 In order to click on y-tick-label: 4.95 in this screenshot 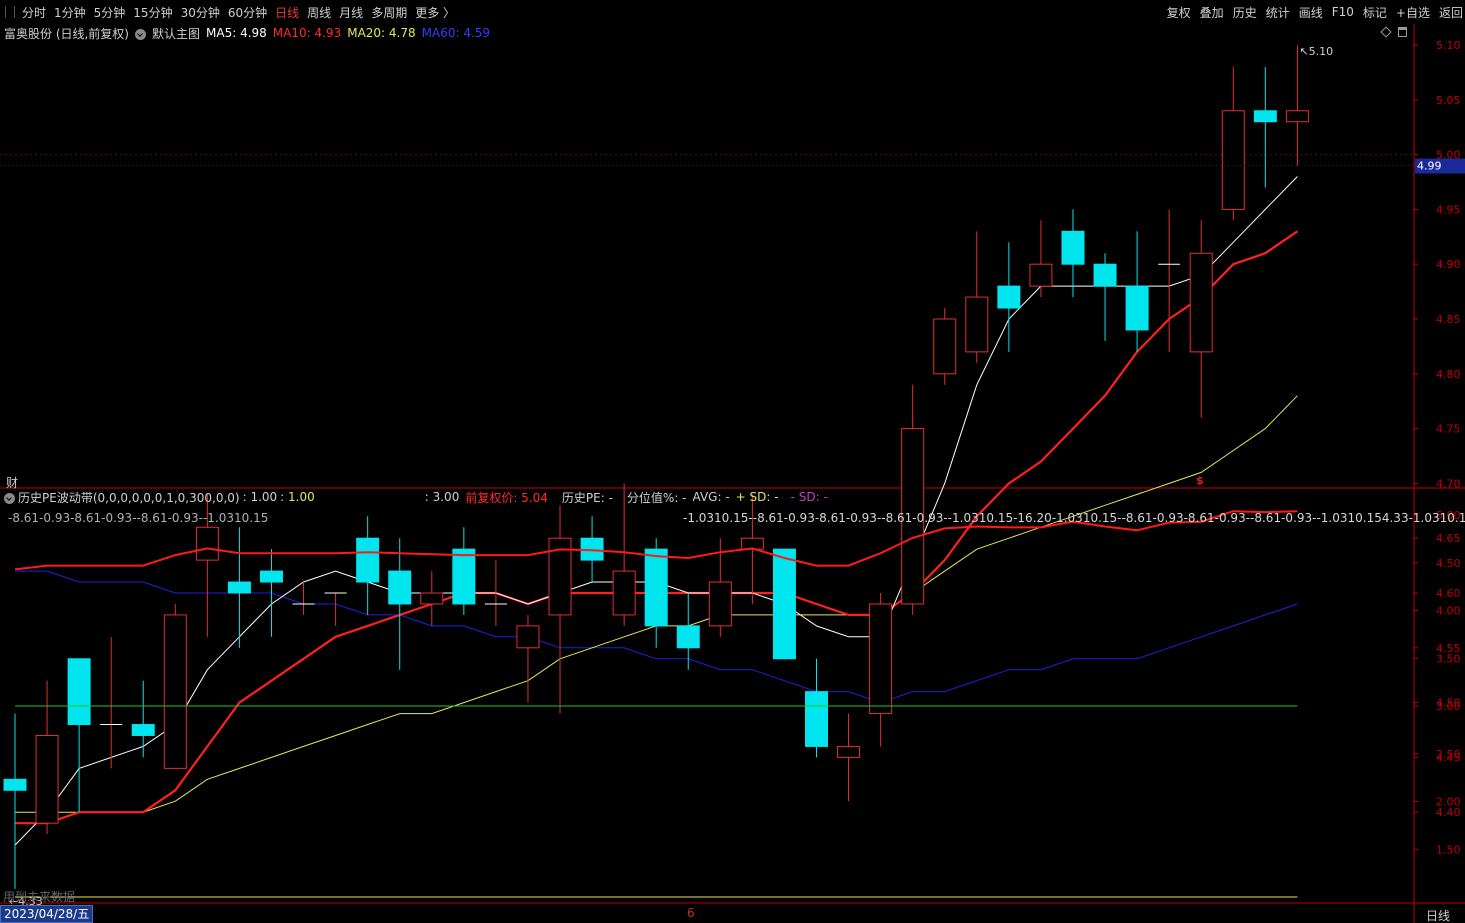, I will do `click(1448, 209)`.